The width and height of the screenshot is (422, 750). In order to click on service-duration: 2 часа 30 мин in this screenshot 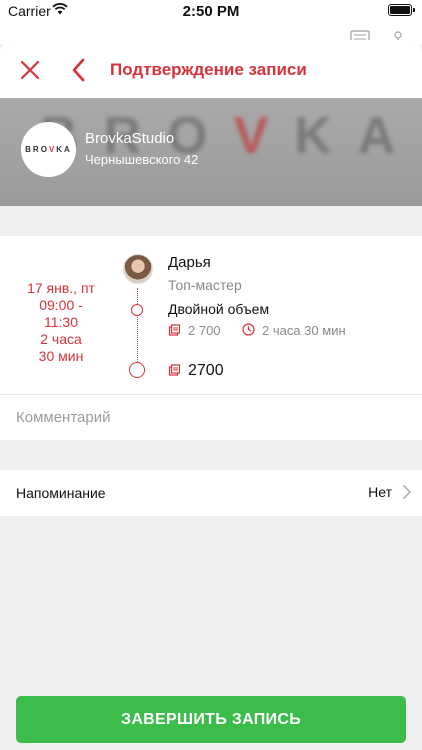, I will do `click(304, 330)`.